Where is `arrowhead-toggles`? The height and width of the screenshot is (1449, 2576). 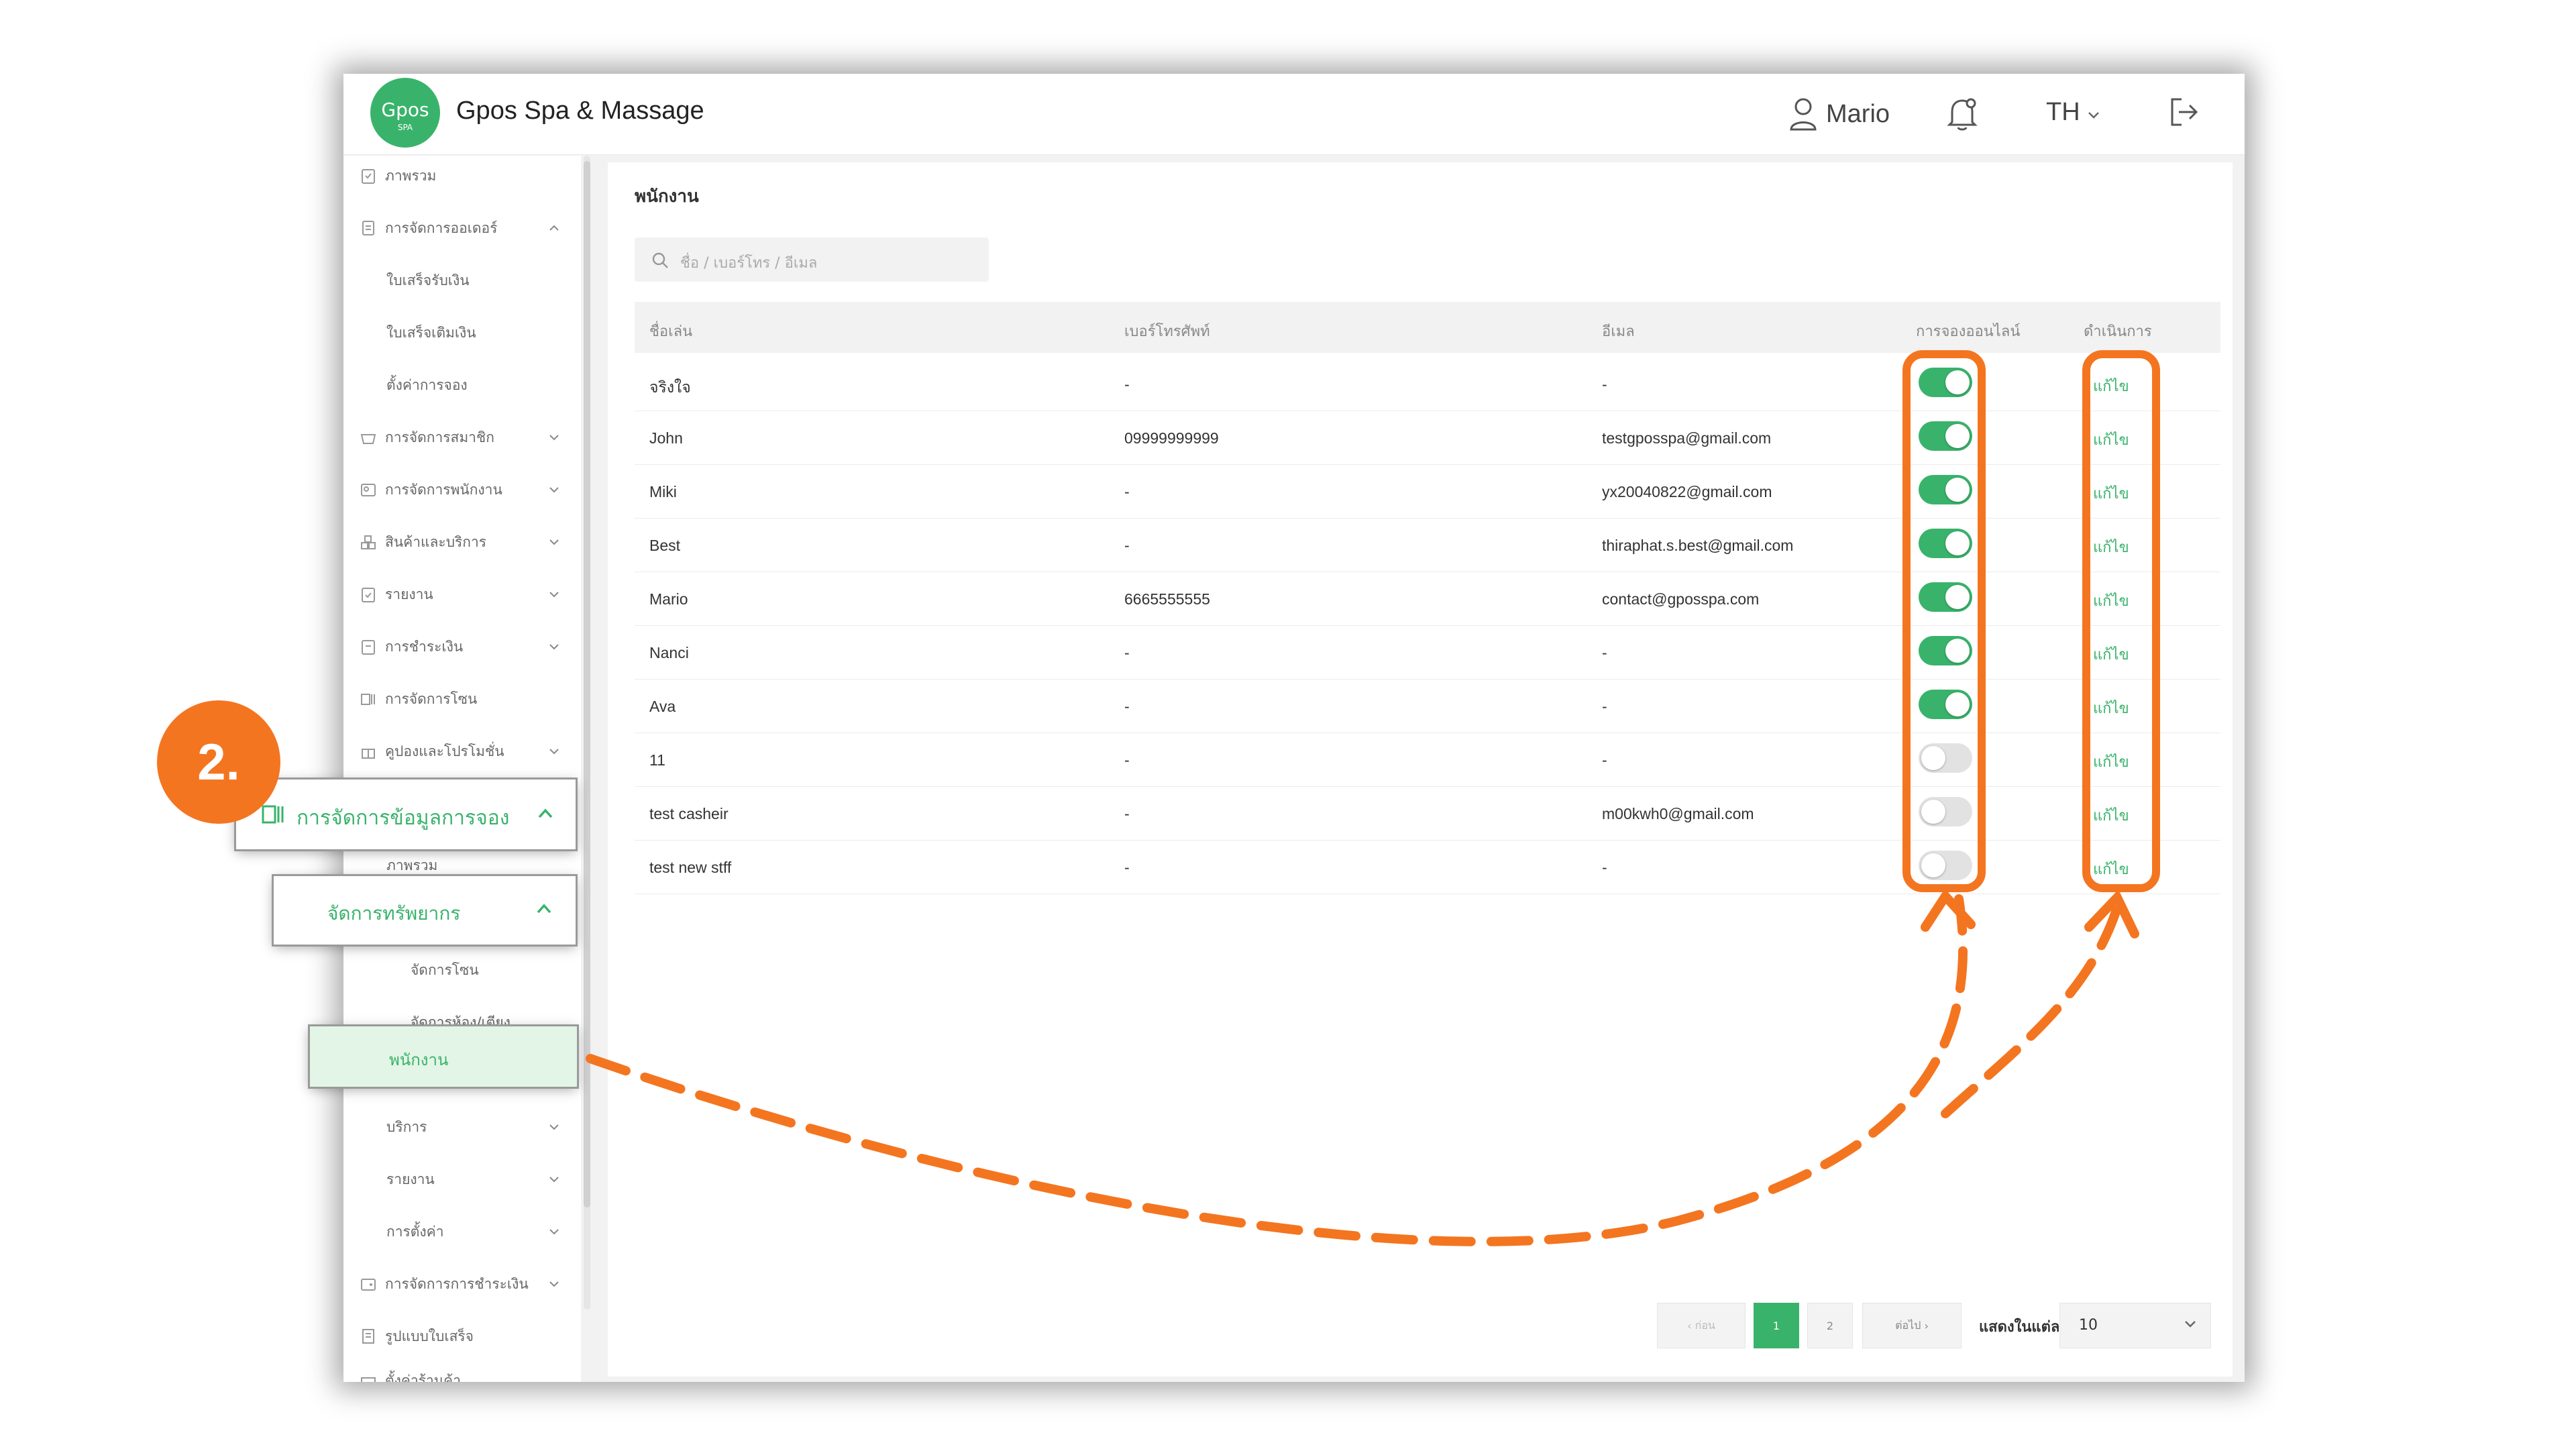
arrowhead-toggles is located at coordinates (1948, 910).